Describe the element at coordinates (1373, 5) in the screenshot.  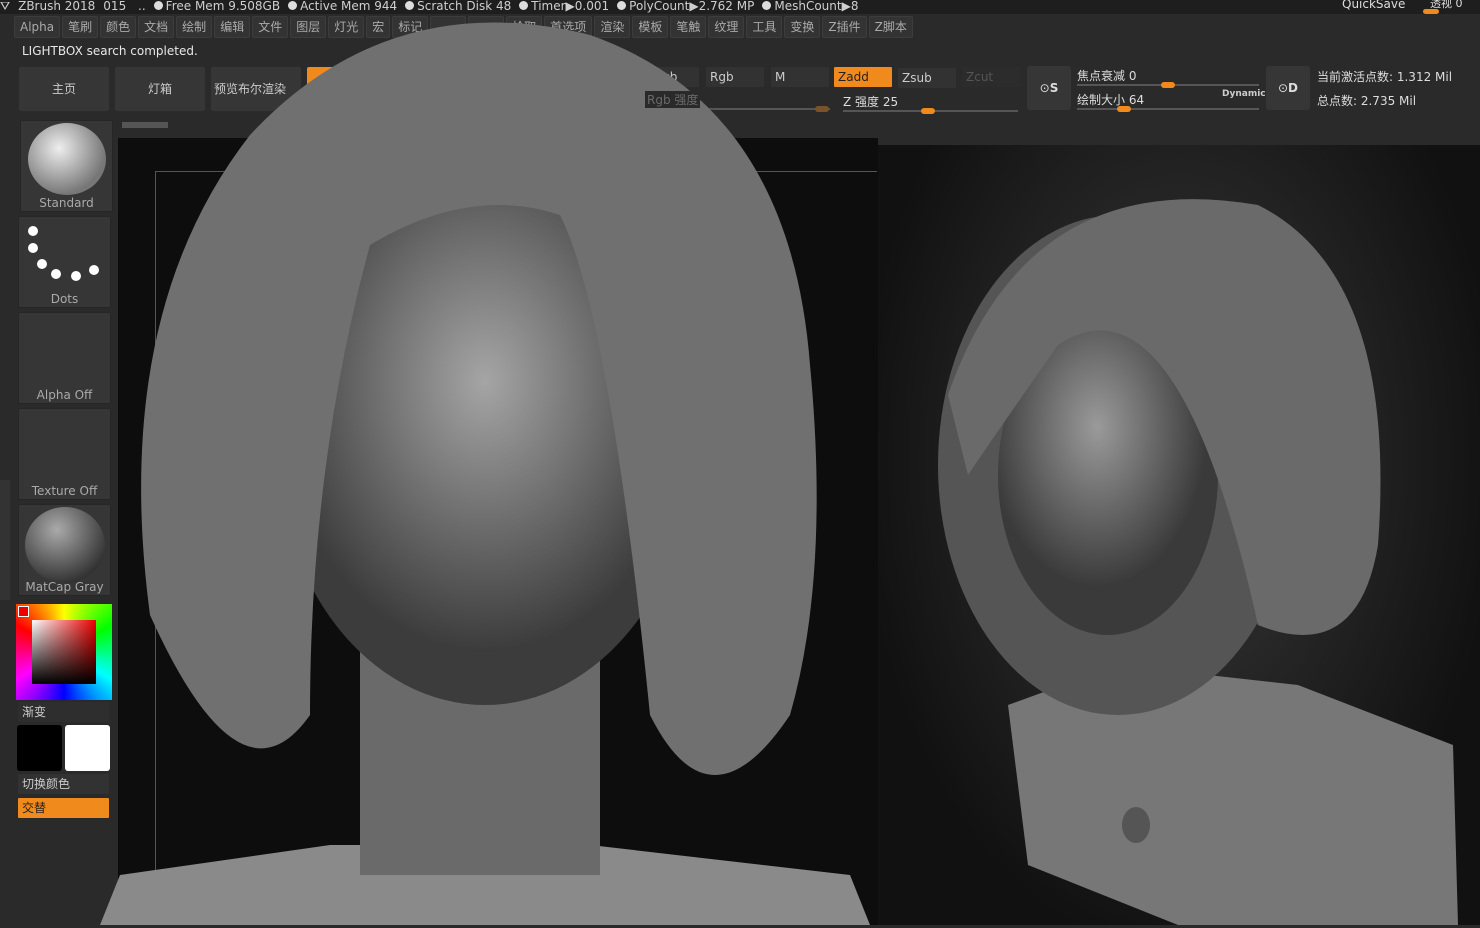
I see `quicksave-button: QuickSave` at that location.